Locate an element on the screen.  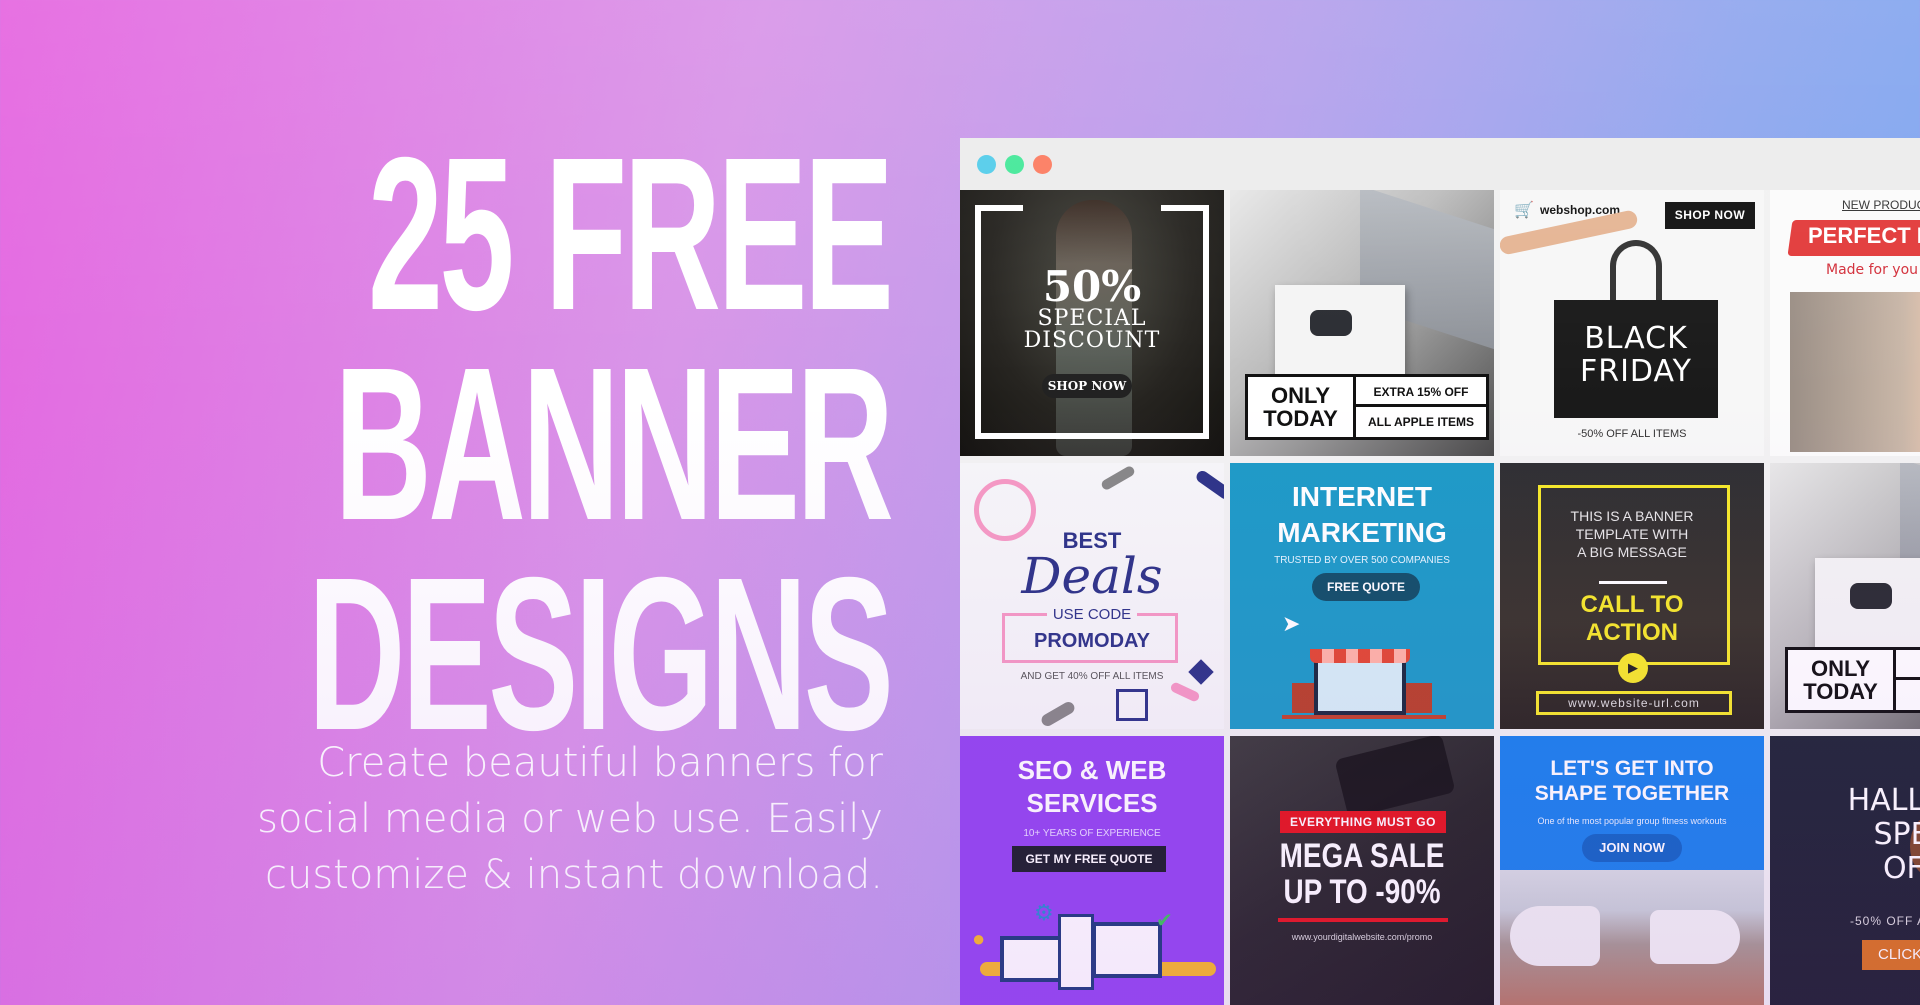
use-code-text: USE CODE is located at coordinates (1092, 614).